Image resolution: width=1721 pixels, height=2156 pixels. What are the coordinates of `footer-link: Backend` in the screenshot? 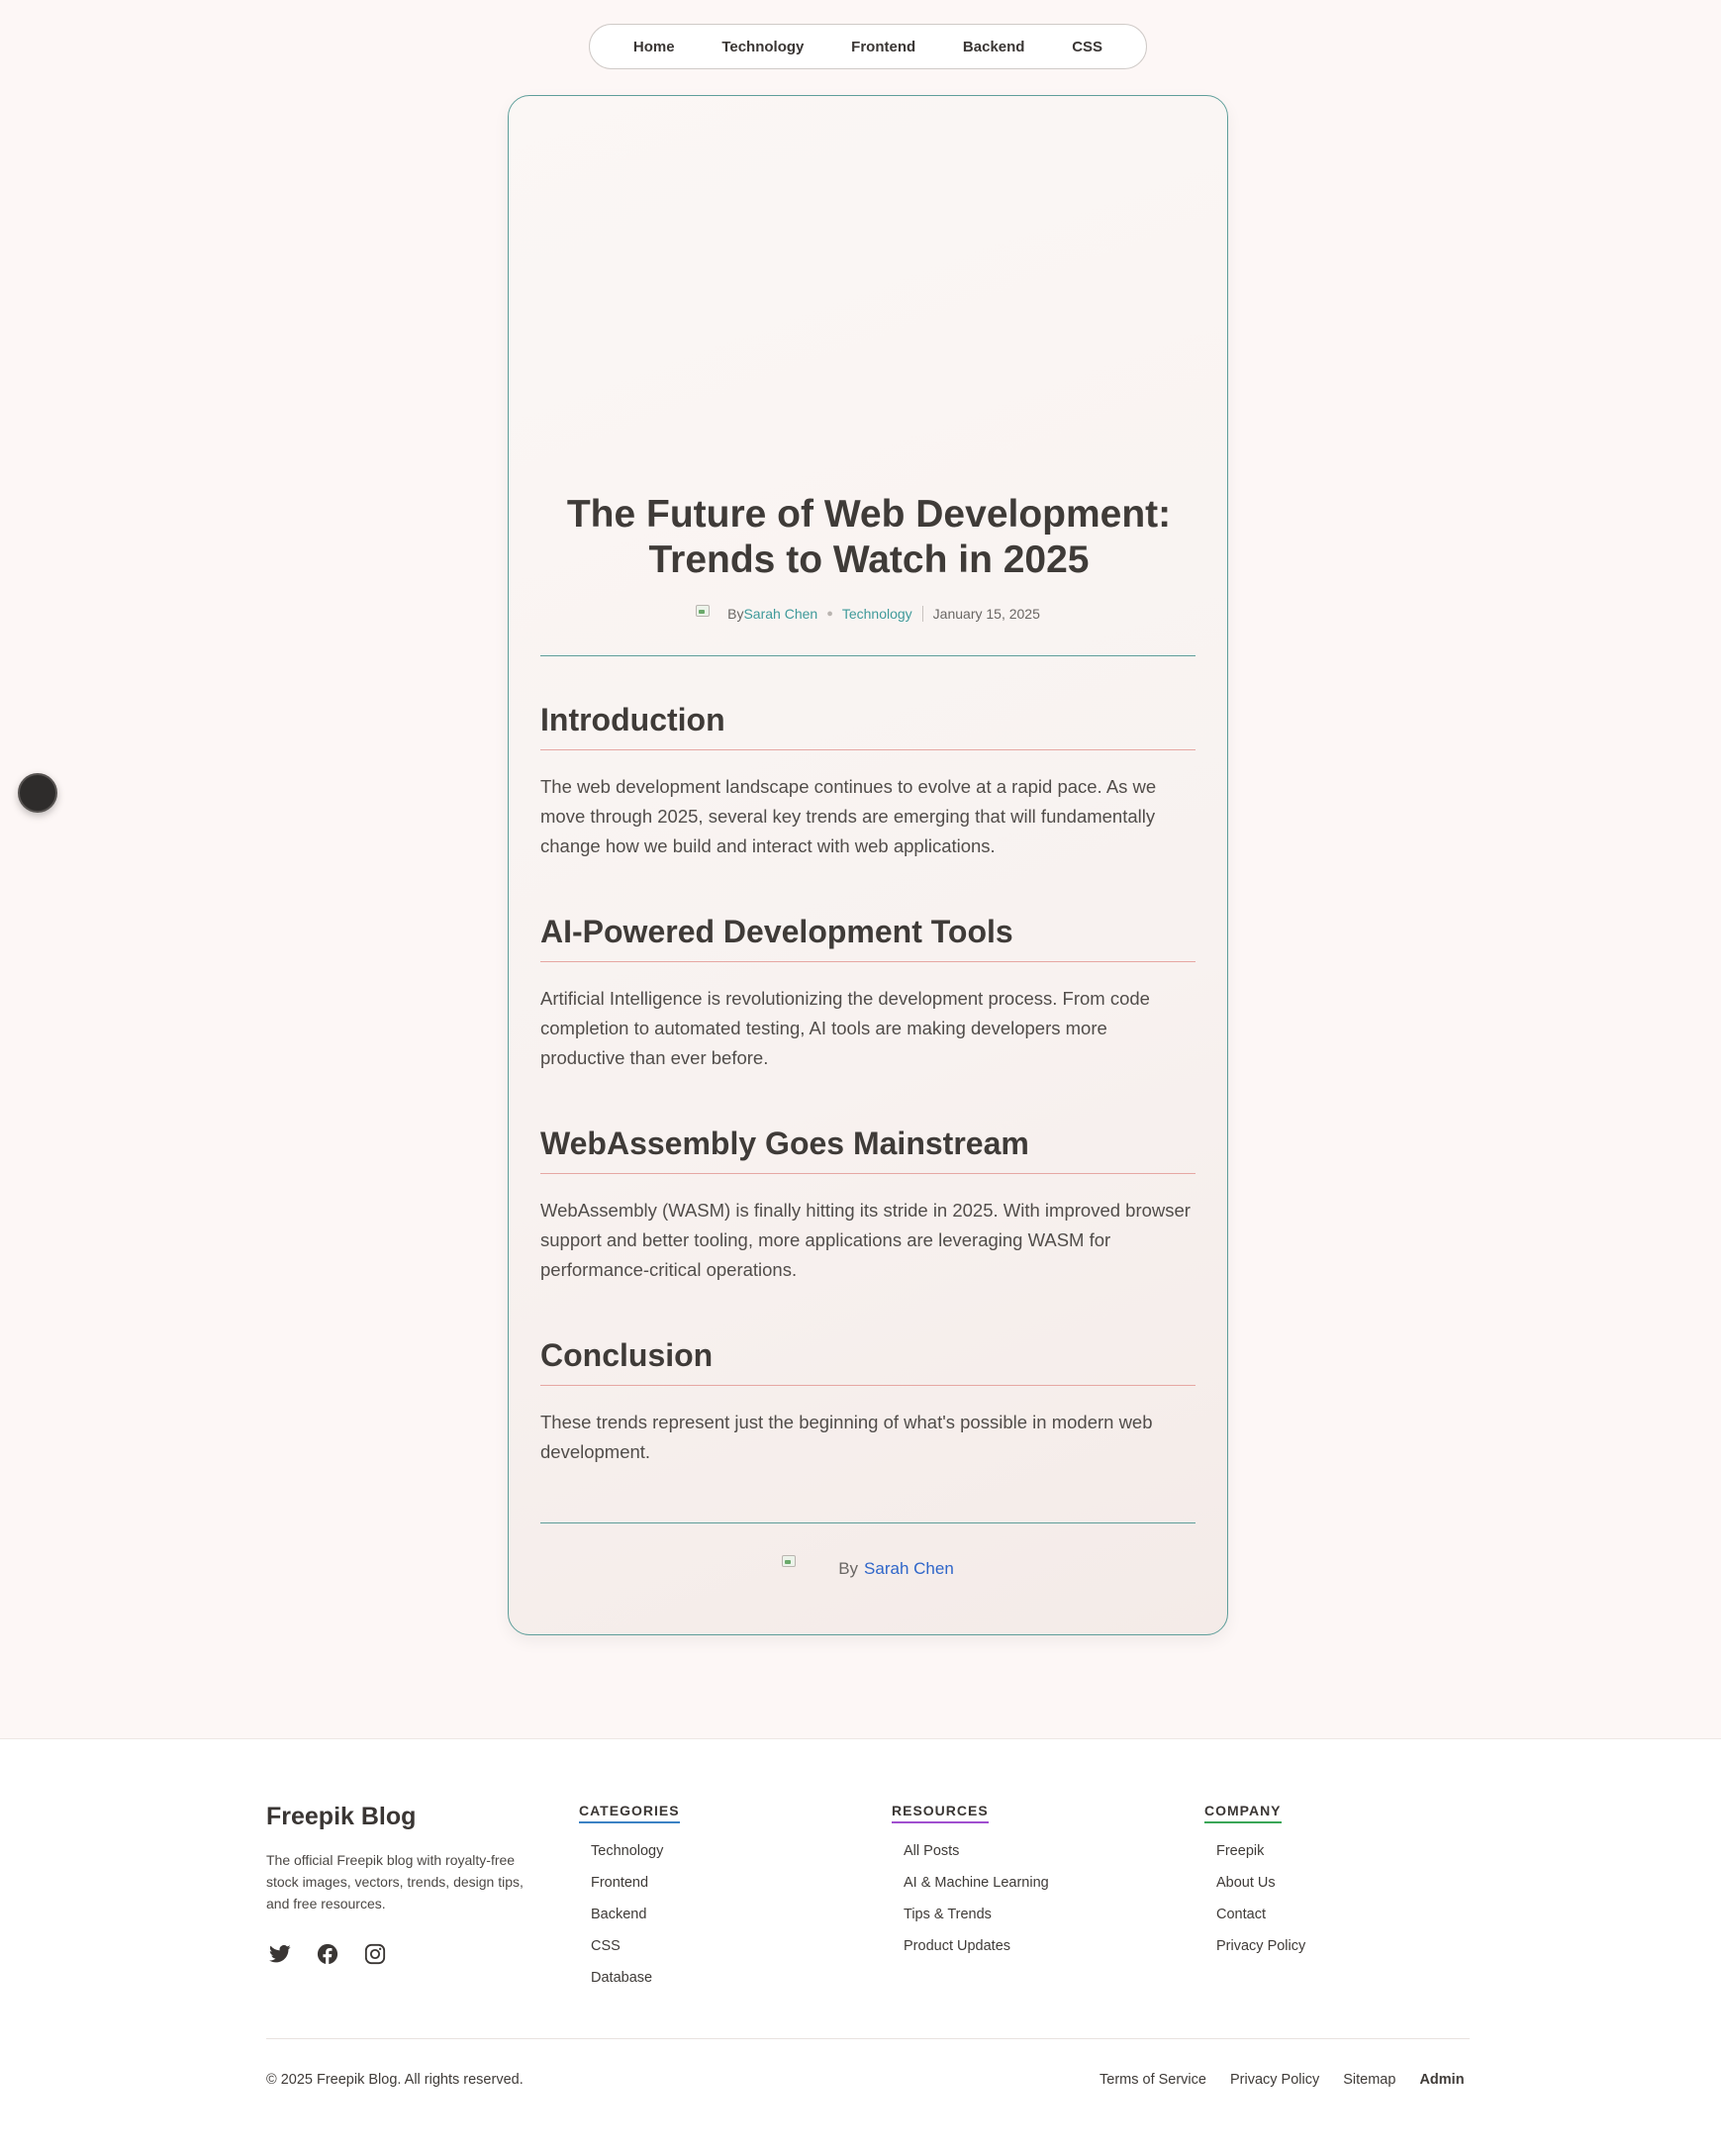 It's located at (630, 1914).